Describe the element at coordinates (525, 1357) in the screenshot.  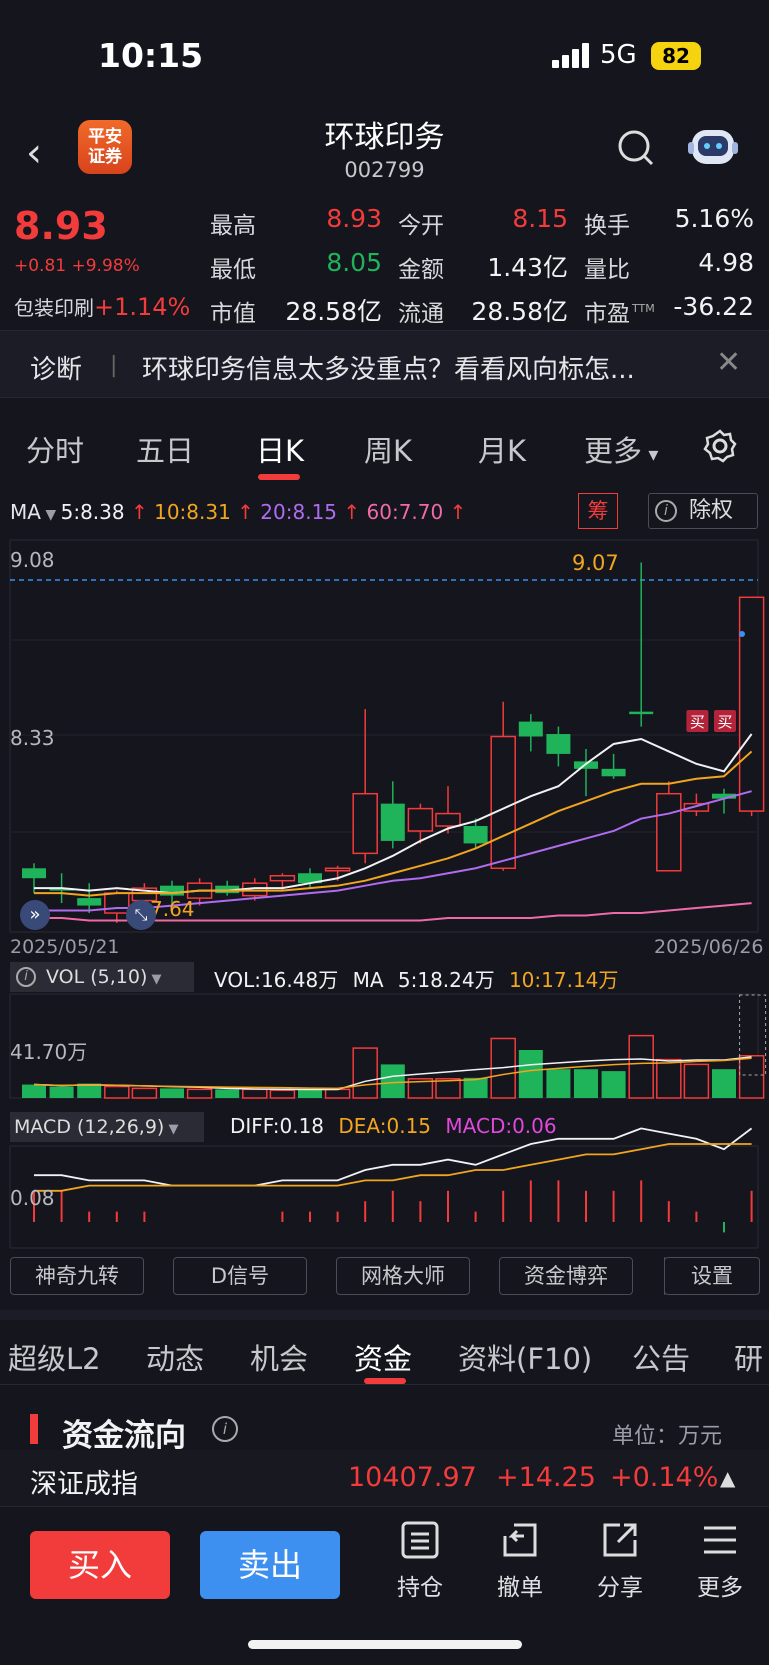
I see `content-tab: 资料(F10)` at that location.